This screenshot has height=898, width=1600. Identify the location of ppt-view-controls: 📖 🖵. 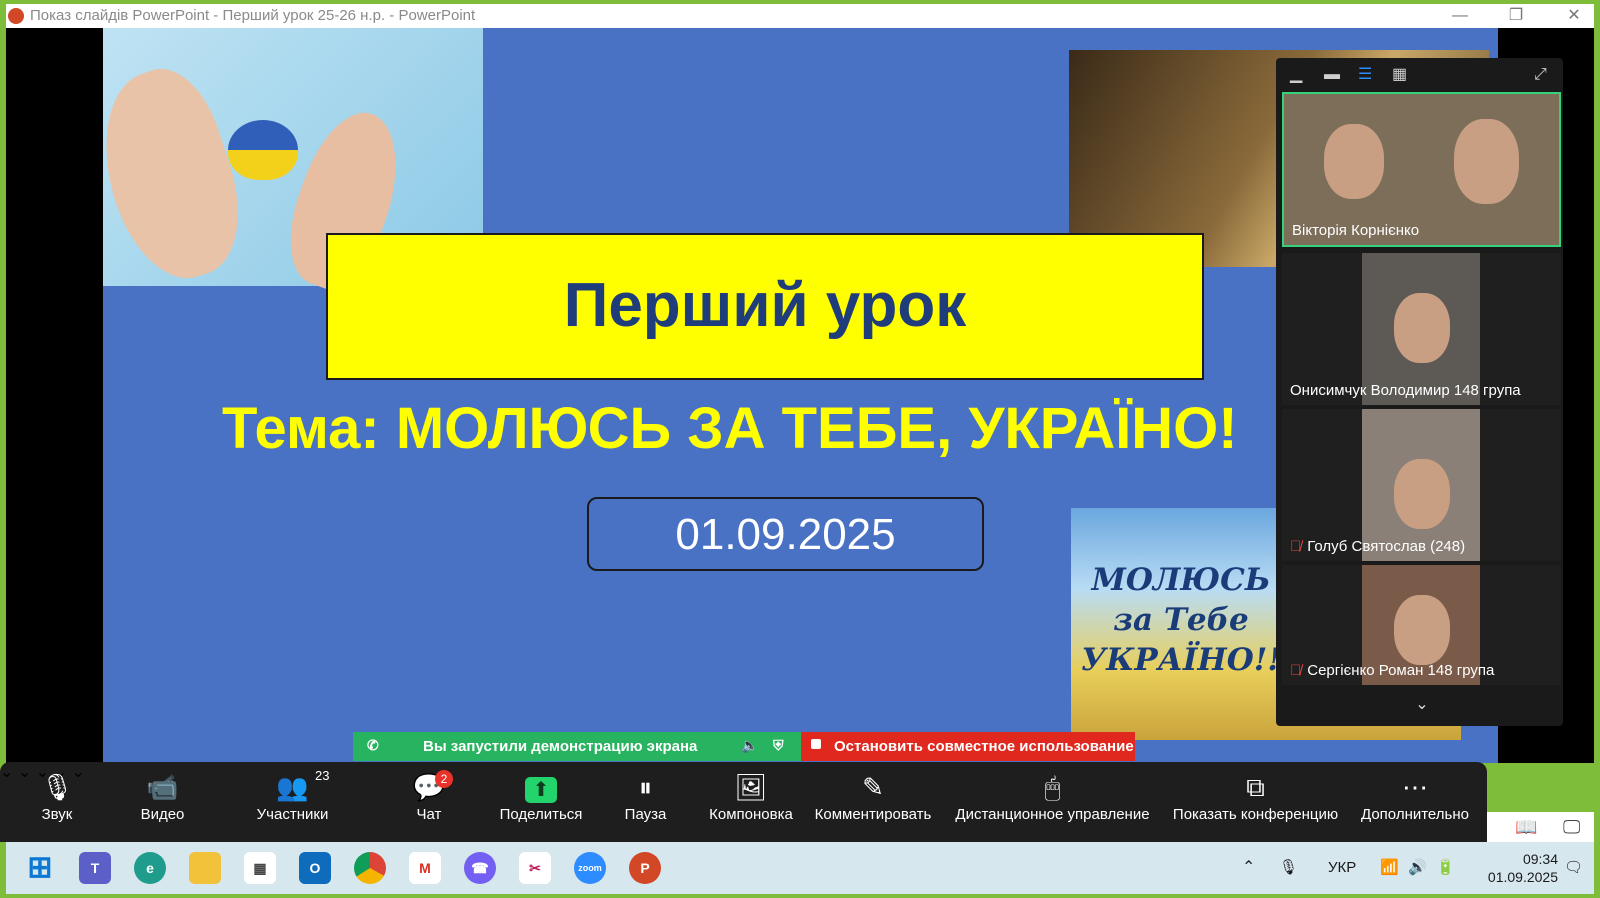
(1540, 827).